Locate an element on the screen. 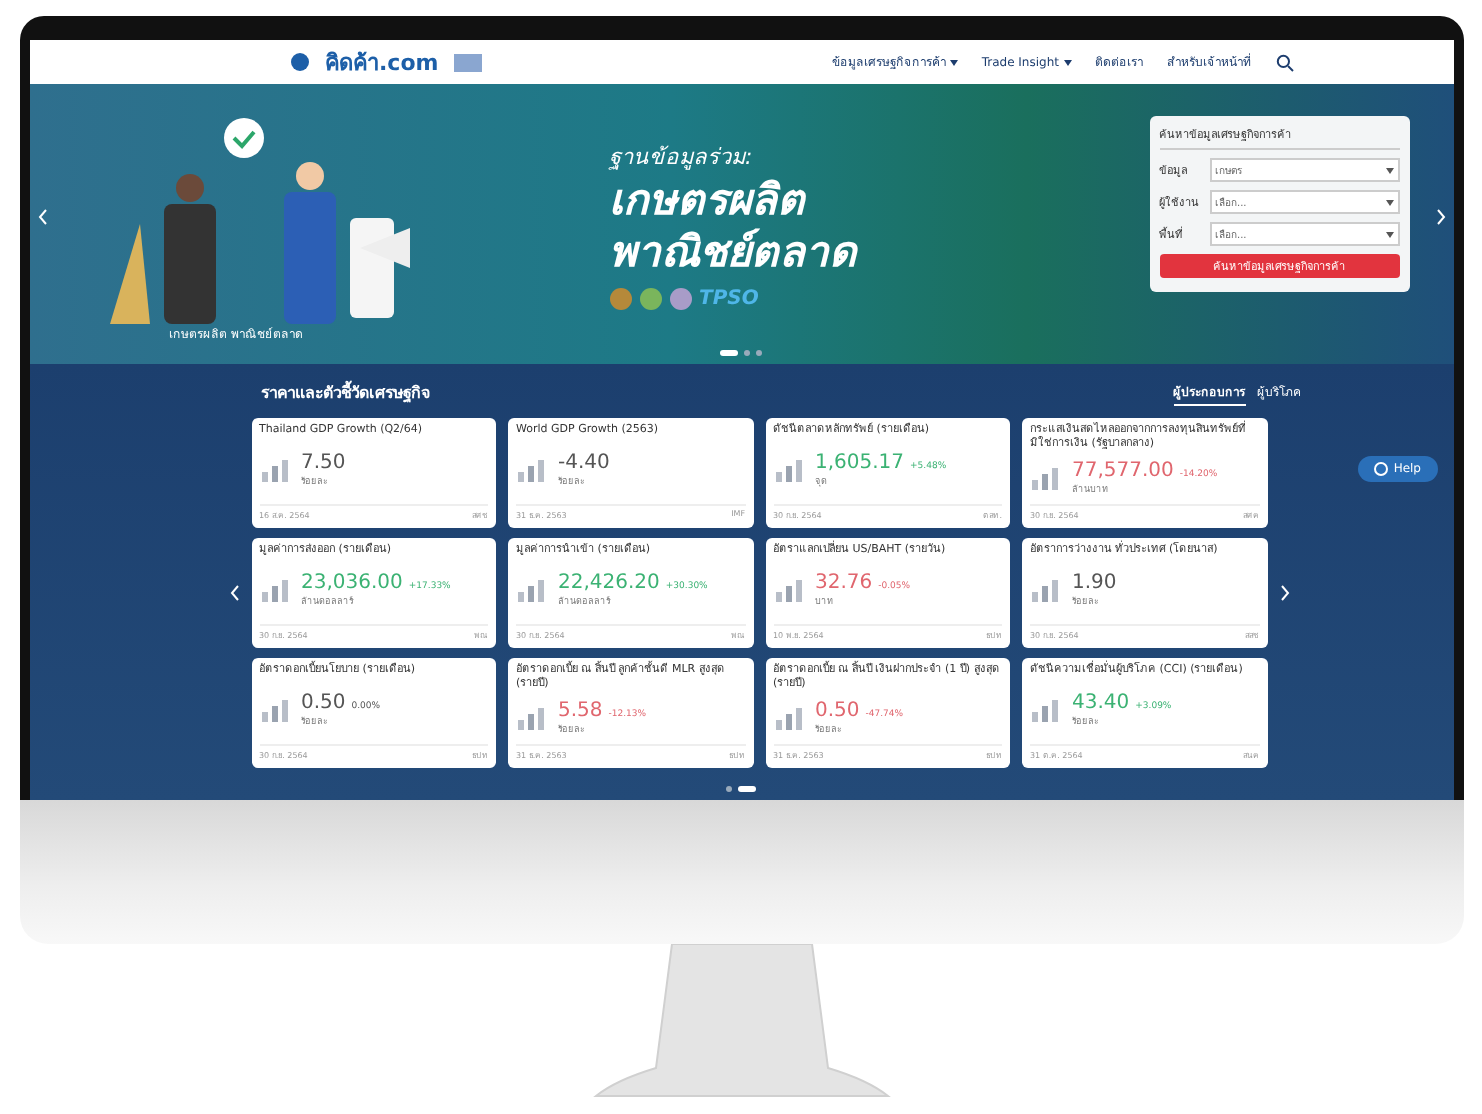 This screenshot has width=1482, height=1114. search-icon is located at coordinates (1284, 62).